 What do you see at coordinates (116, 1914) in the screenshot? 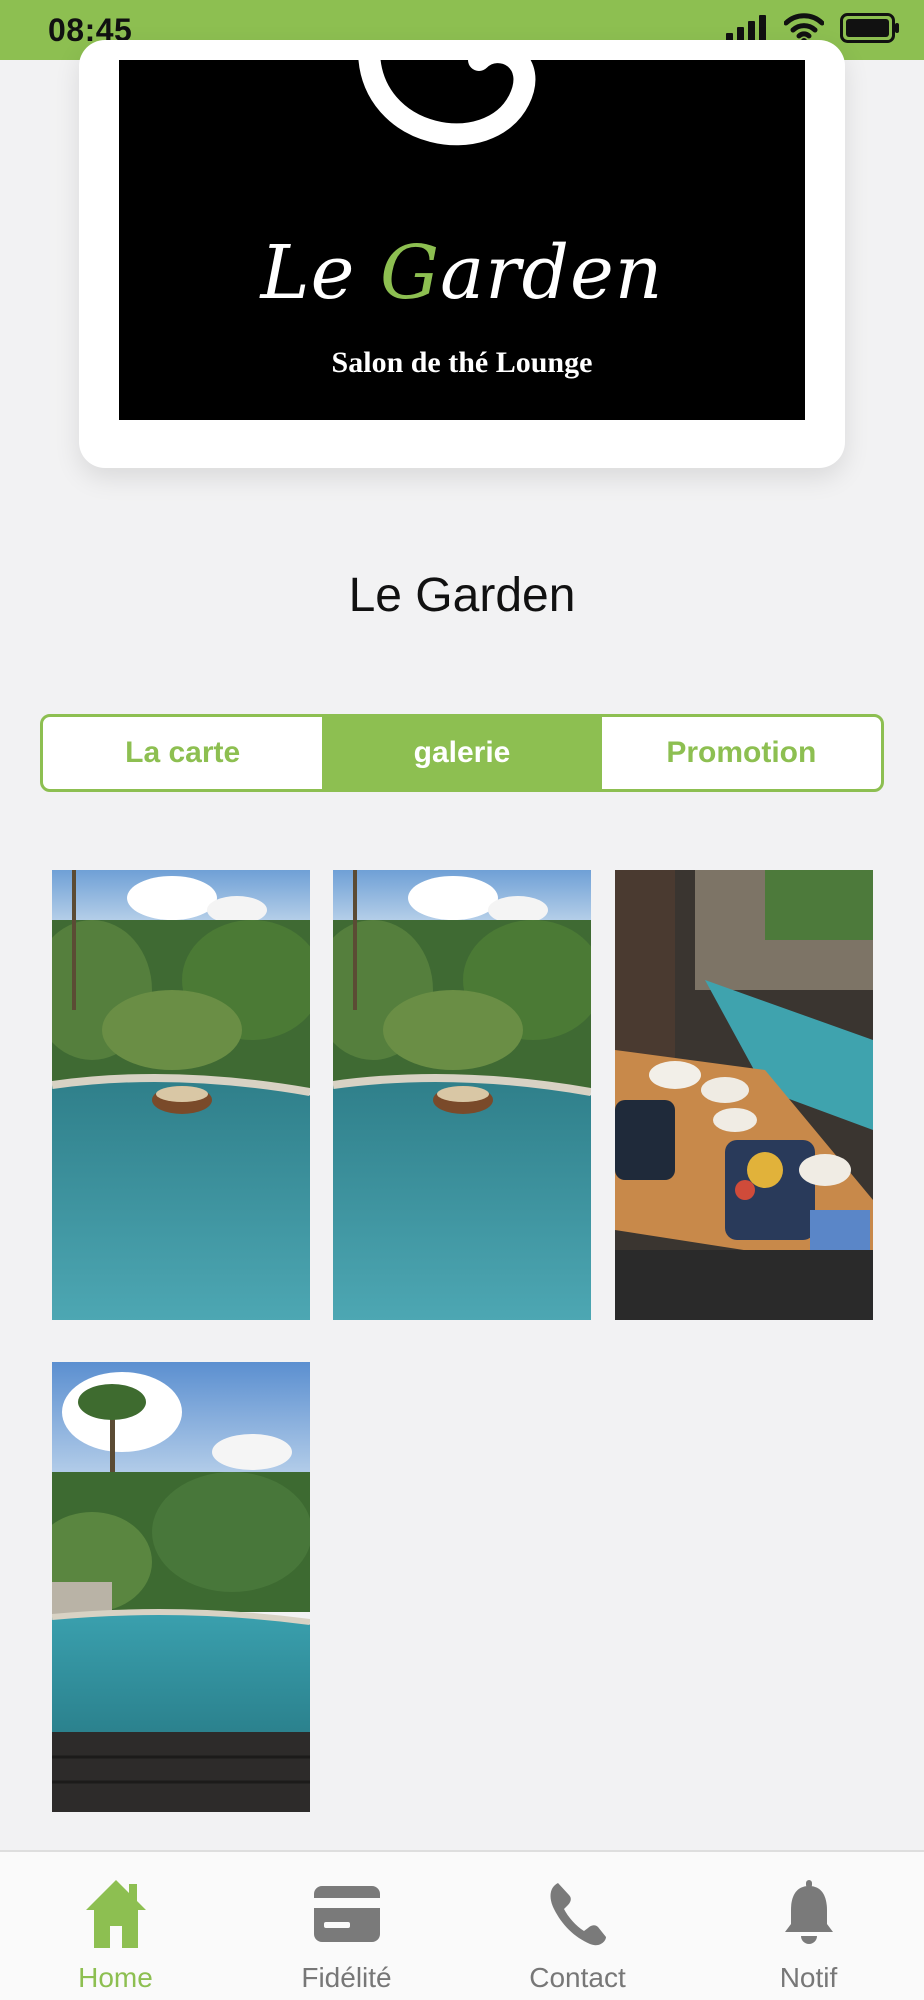
I see `home-icon` at bounding box center [116, 1914].